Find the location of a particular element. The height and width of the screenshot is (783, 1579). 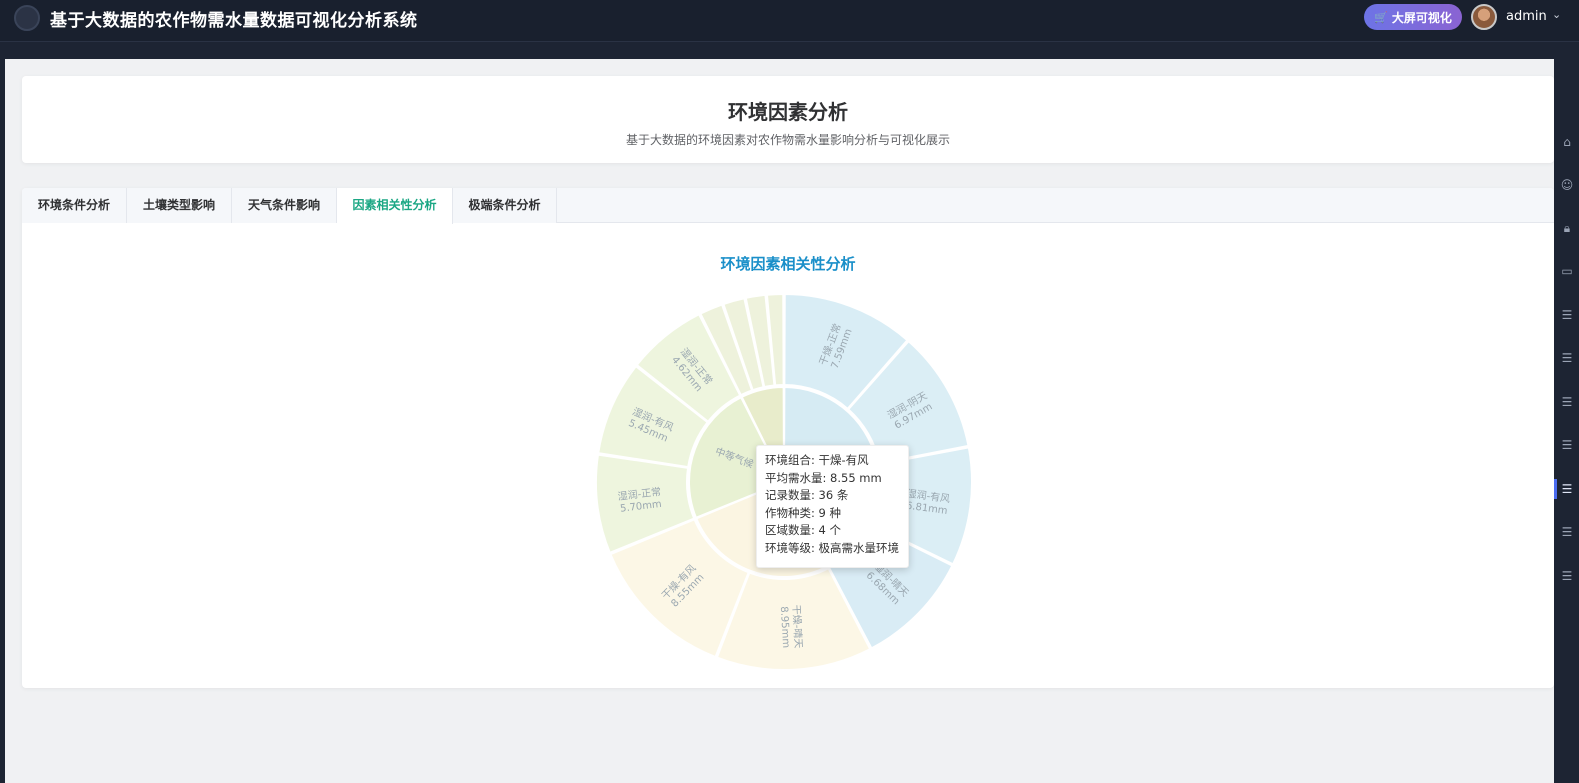

bigscreen-button: 🛒 大屏可视化 is located at coordinates (1413, 17).